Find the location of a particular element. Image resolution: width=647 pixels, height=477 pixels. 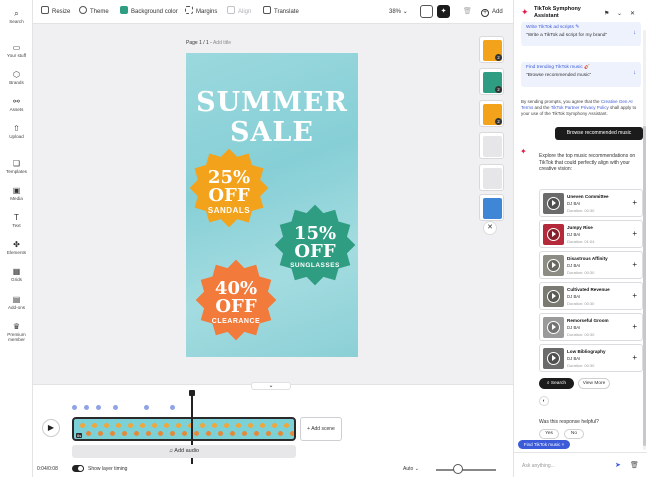

resize-view-icon is located at coordinates (426, 11).